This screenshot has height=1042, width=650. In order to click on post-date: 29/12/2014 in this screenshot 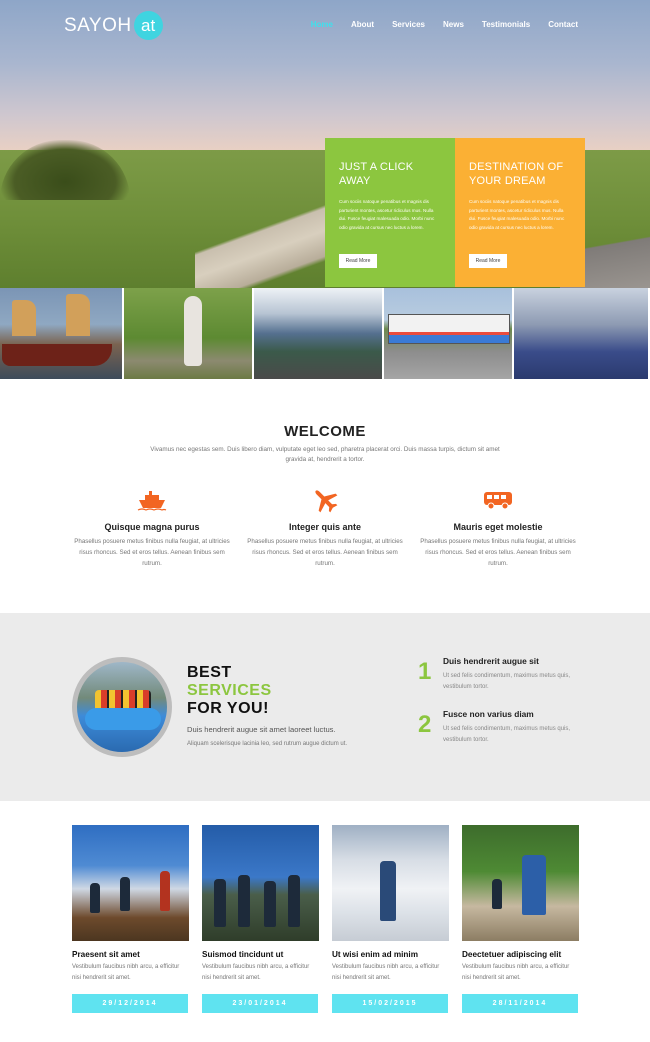, I will do `click(130, 1003)`.